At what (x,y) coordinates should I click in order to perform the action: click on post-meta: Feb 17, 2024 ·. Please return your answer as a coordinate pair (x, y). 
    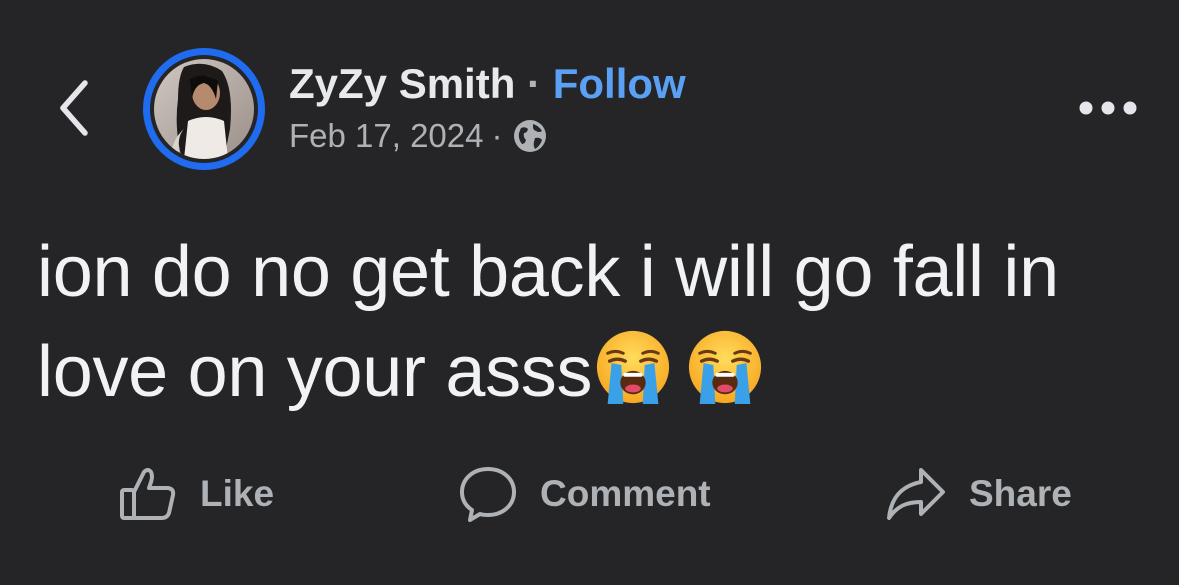
    Looking at the image, I should click on (418, 136).